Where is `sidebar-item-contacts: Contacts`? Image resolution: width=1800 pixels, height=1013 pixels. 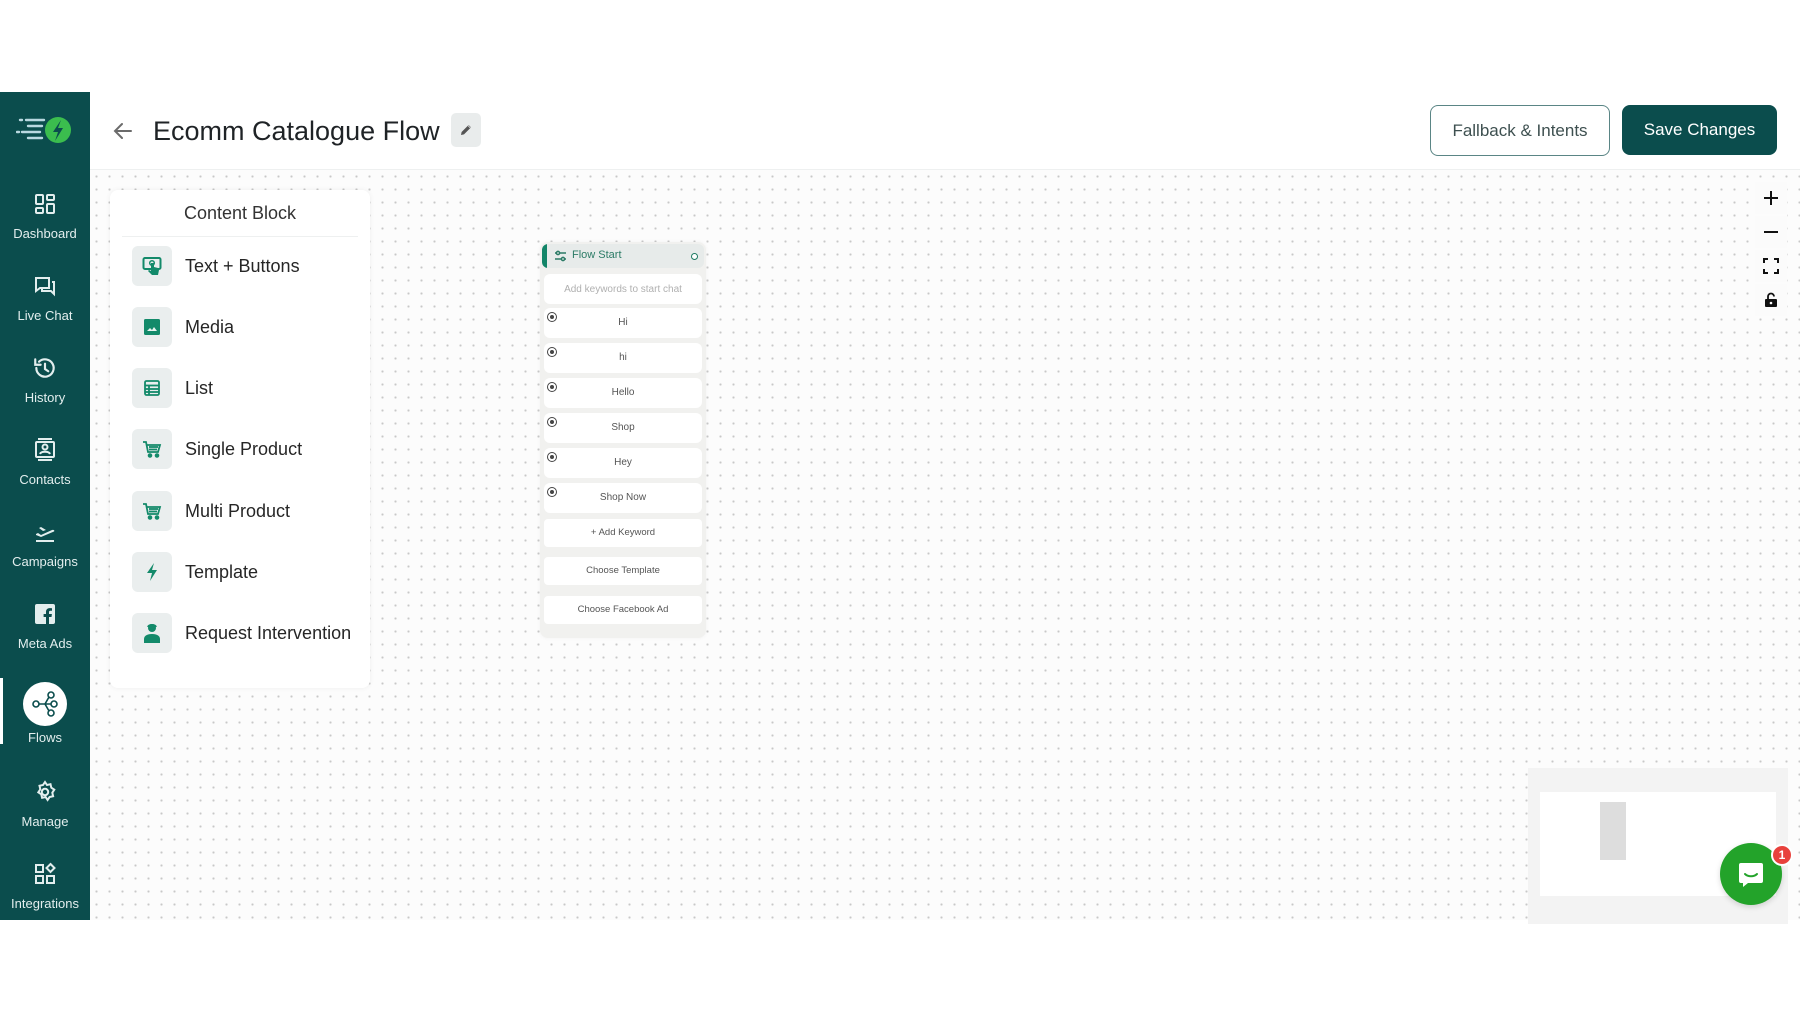 sidebar-item-contacts: Contacts is located at coordinates (45, 468).